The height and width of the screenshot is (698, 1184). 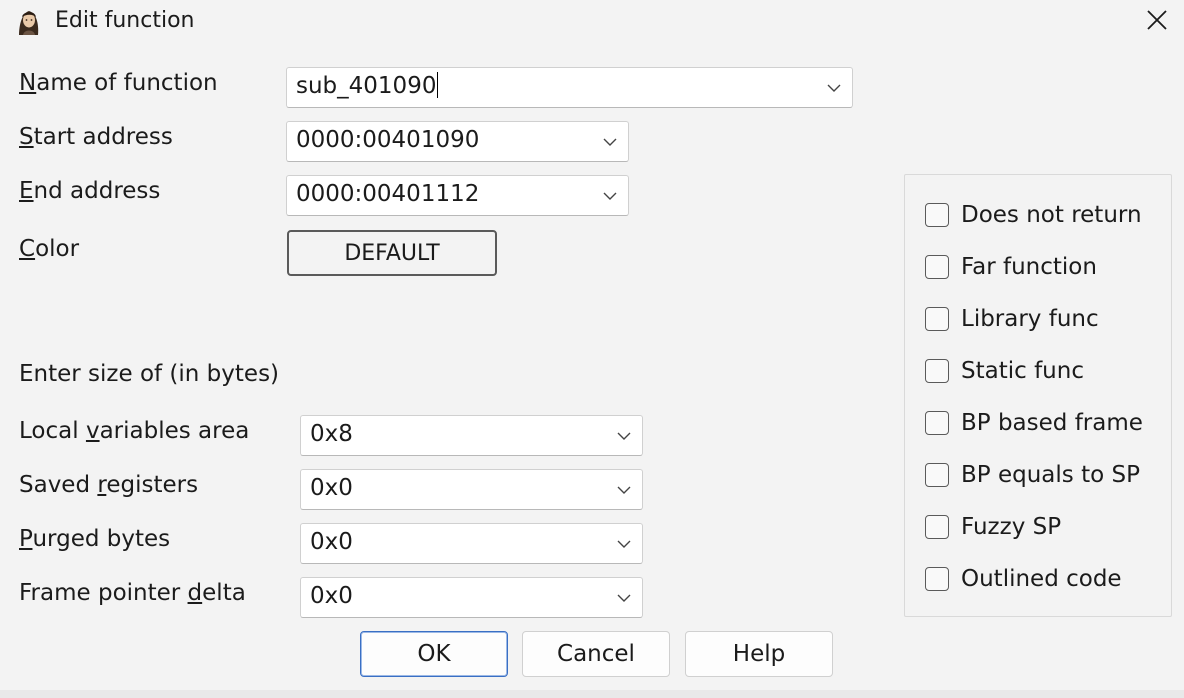 I want to click on frame-pointer-delta-value: 0x0, so click(x=331, y=596).